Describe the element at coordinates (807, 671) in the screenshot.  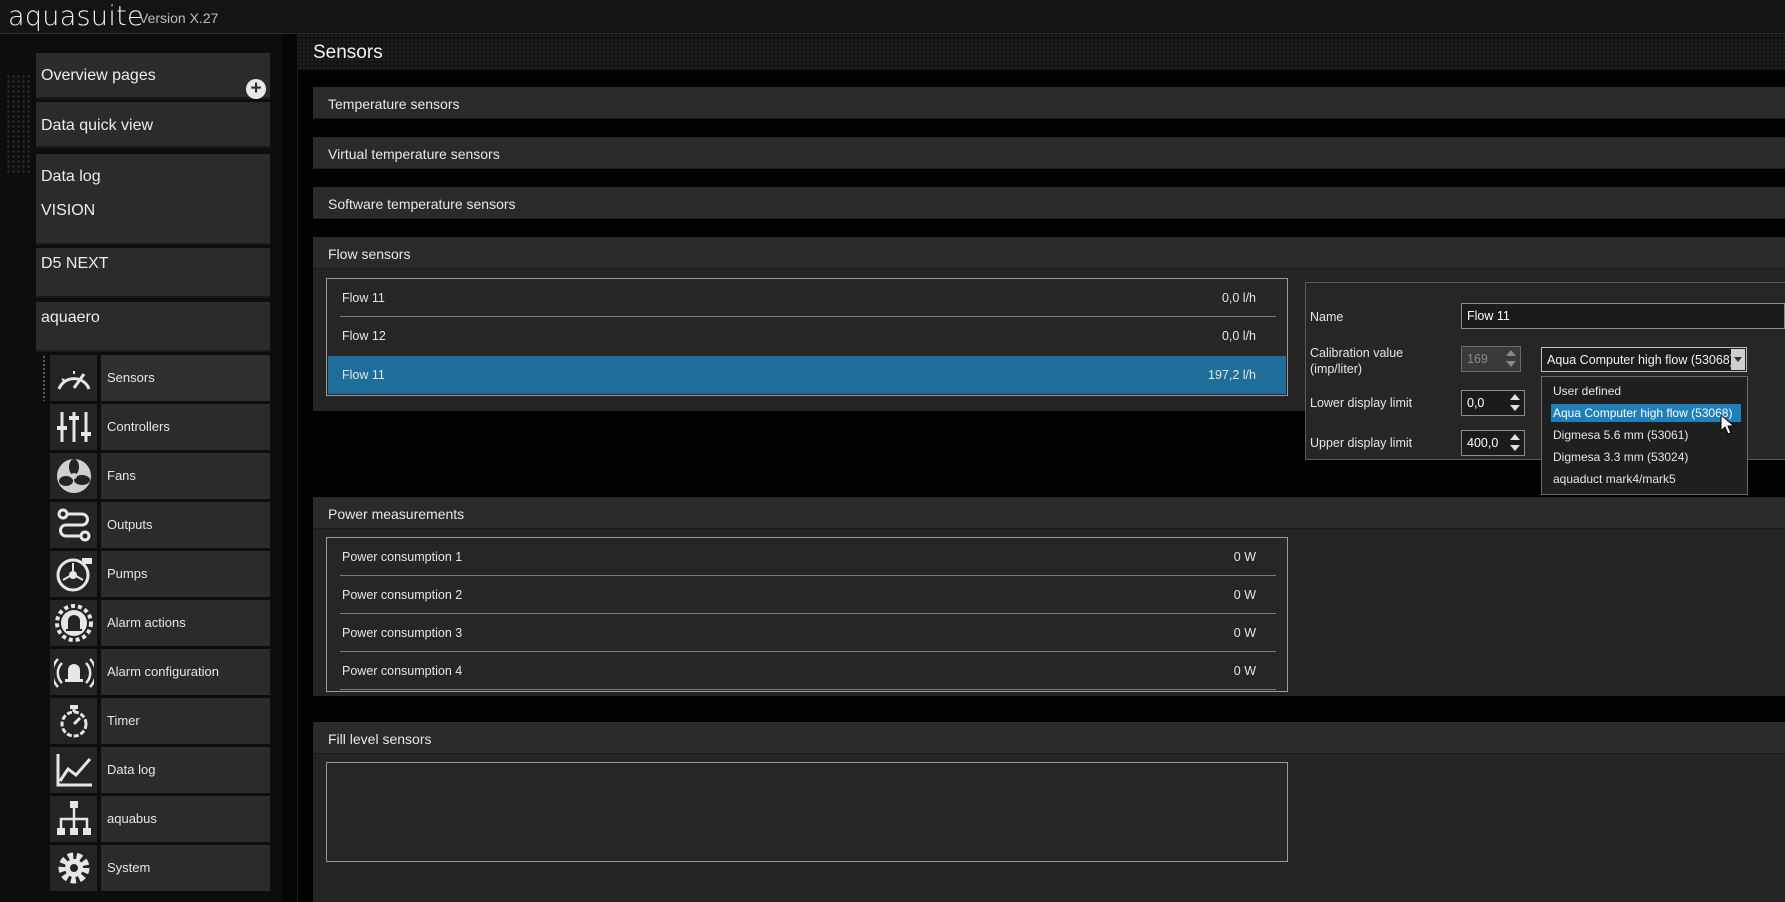
I see `power-row: Power consumption 4 0 W` at that location.